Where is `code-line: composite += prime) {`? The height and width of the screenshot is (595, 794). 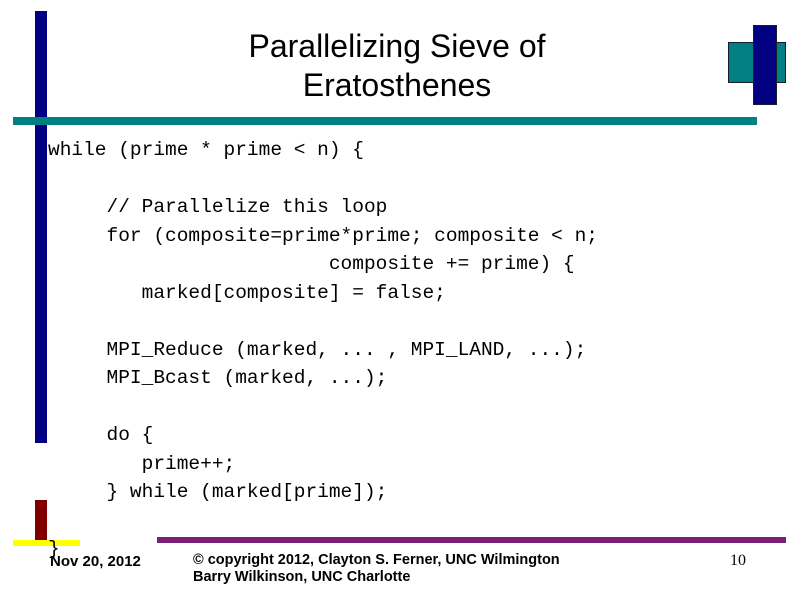
code-line: composite += prime) { is located at coordinates (311, 264).